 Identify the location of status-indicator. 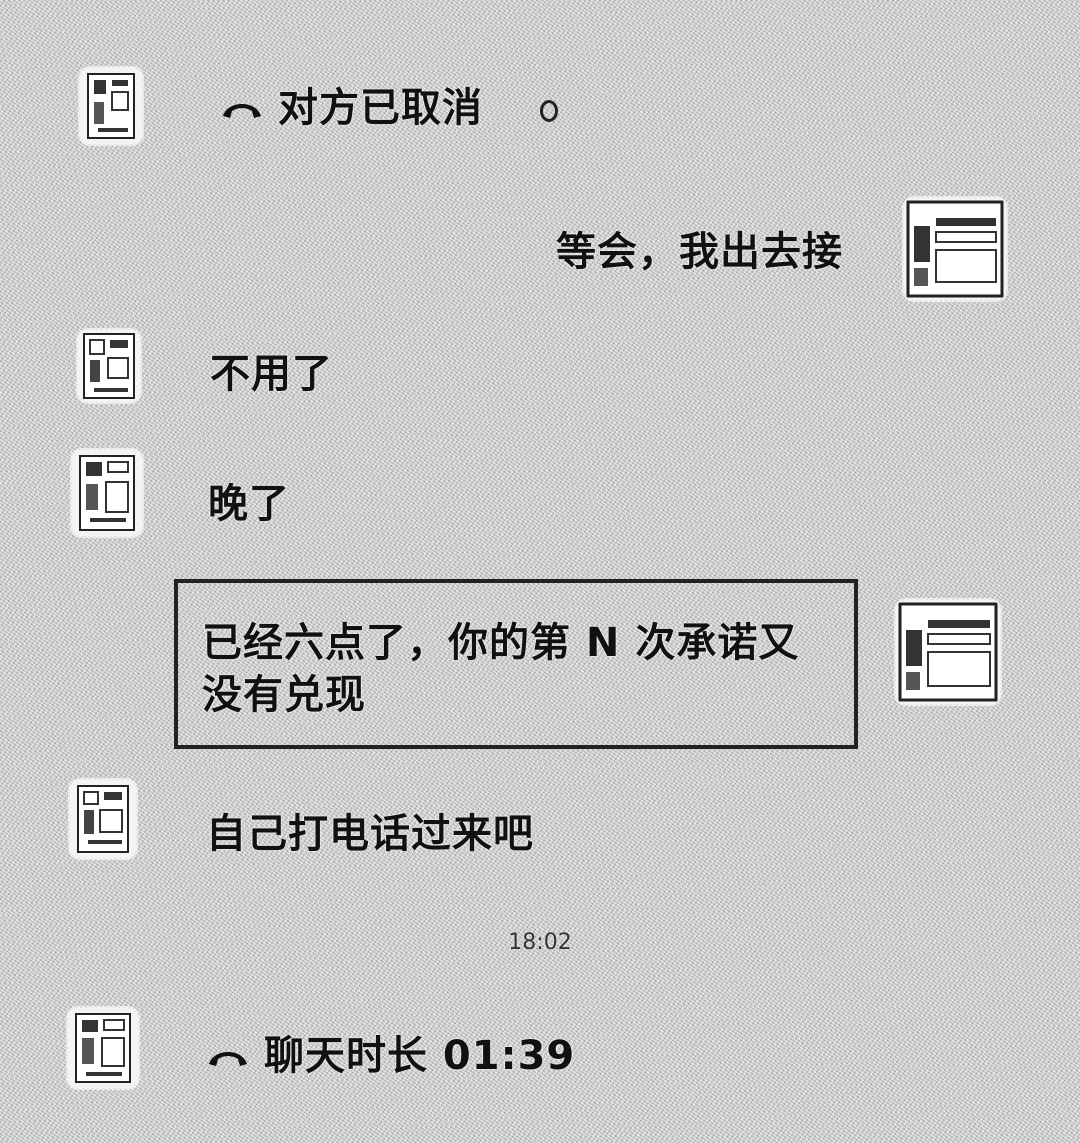
(549, 111).